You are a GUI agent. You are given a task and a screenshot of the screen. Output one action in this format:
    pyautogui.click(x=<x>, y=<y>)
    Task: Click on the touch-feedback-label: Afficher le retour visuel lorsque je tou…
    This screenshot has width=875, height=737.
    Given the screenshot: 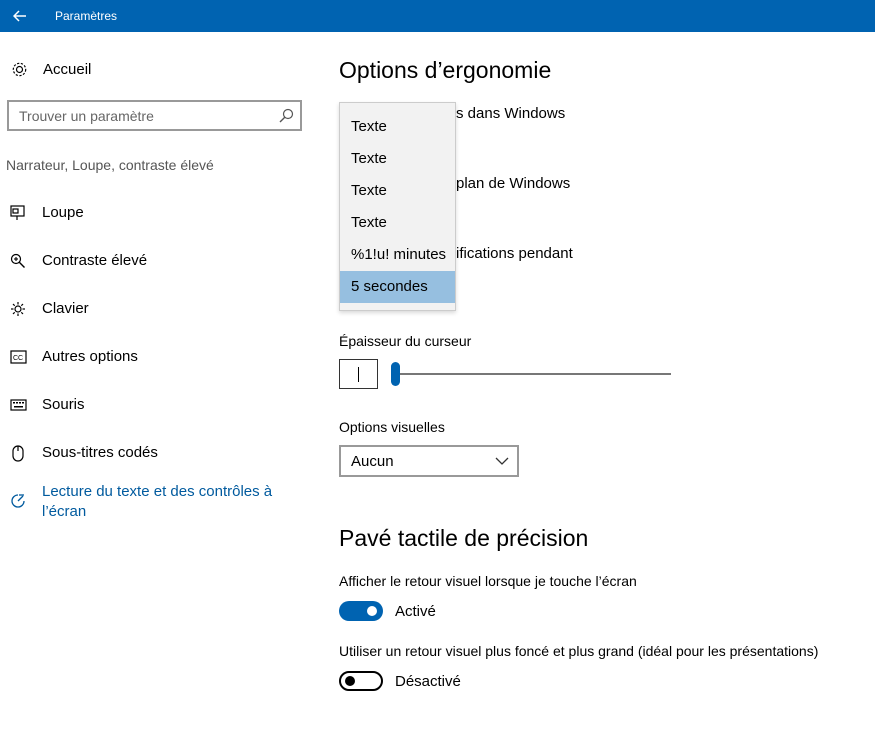 What is the action you would take?
    pyautogui.click(x=488, y=581)
    